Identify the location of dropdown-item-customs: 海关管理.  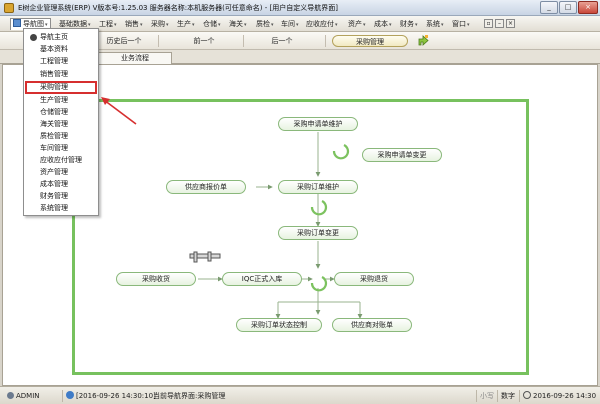
(61, 124).